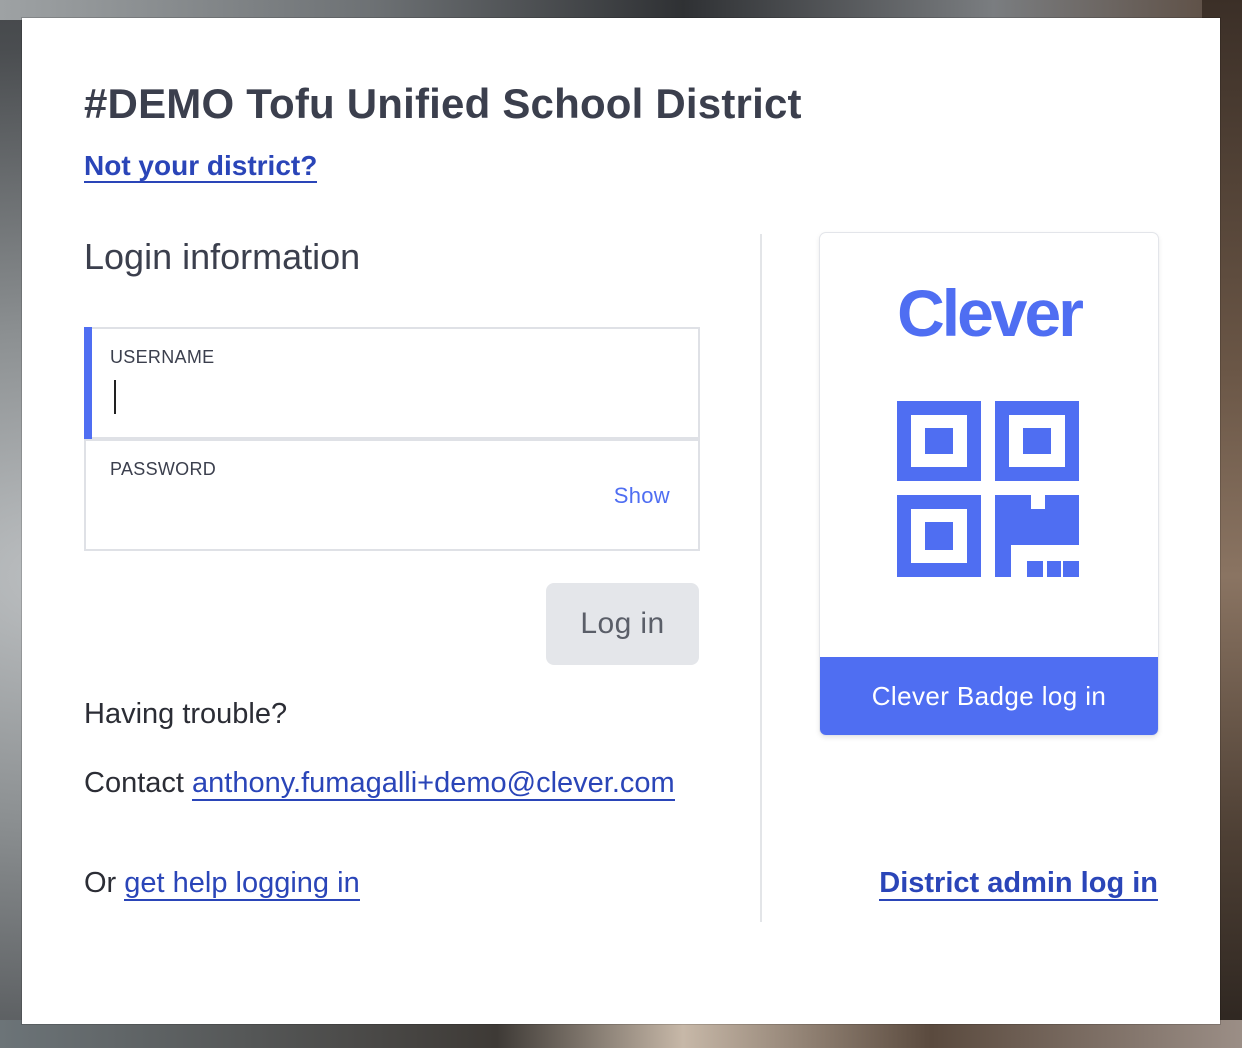 The height and width of the screenshot is (1048, 1242). Describe the element at coordinates (621, 10) in the screenshot. I see `background-top` at that location.